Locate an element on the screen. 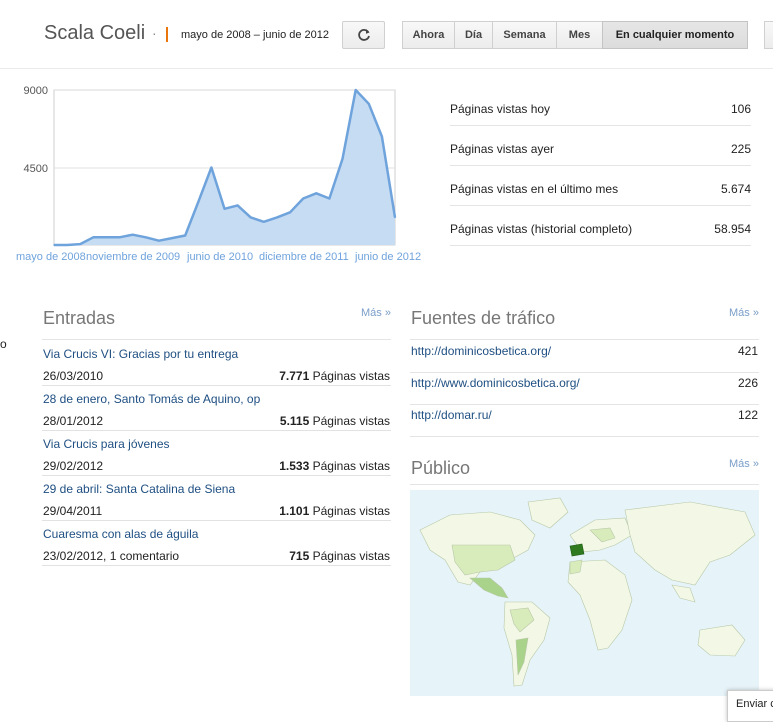 This screenshot has width=773, height=722. publico-title: Público is located at coordinates (441, 468).